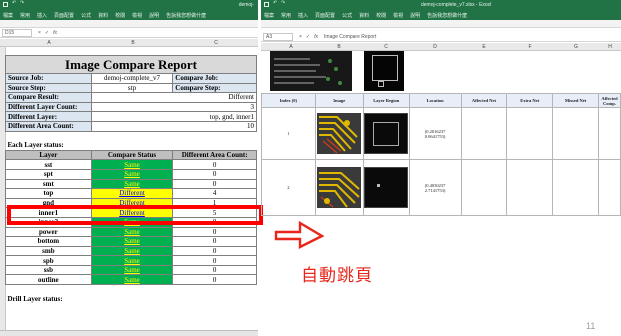 The height and width of the screenshot is (336, 621). Describe the element at coordinates (48, 107) in the screenshot. I see `diff-layer-count-label: Different Layer Count:` at that location.